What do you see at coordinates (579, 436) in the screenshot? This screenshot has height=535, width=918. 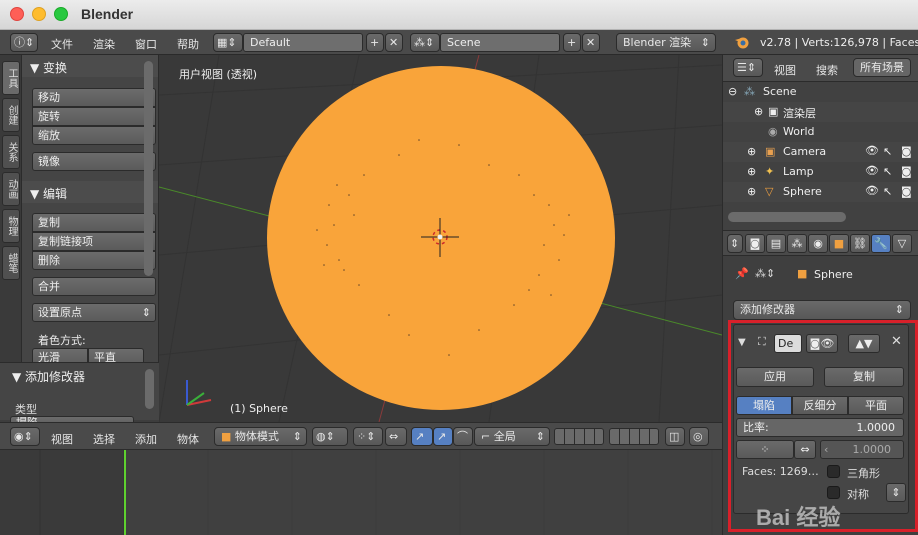 I see `layer-buttons-a` at bounding box center [579, 436].